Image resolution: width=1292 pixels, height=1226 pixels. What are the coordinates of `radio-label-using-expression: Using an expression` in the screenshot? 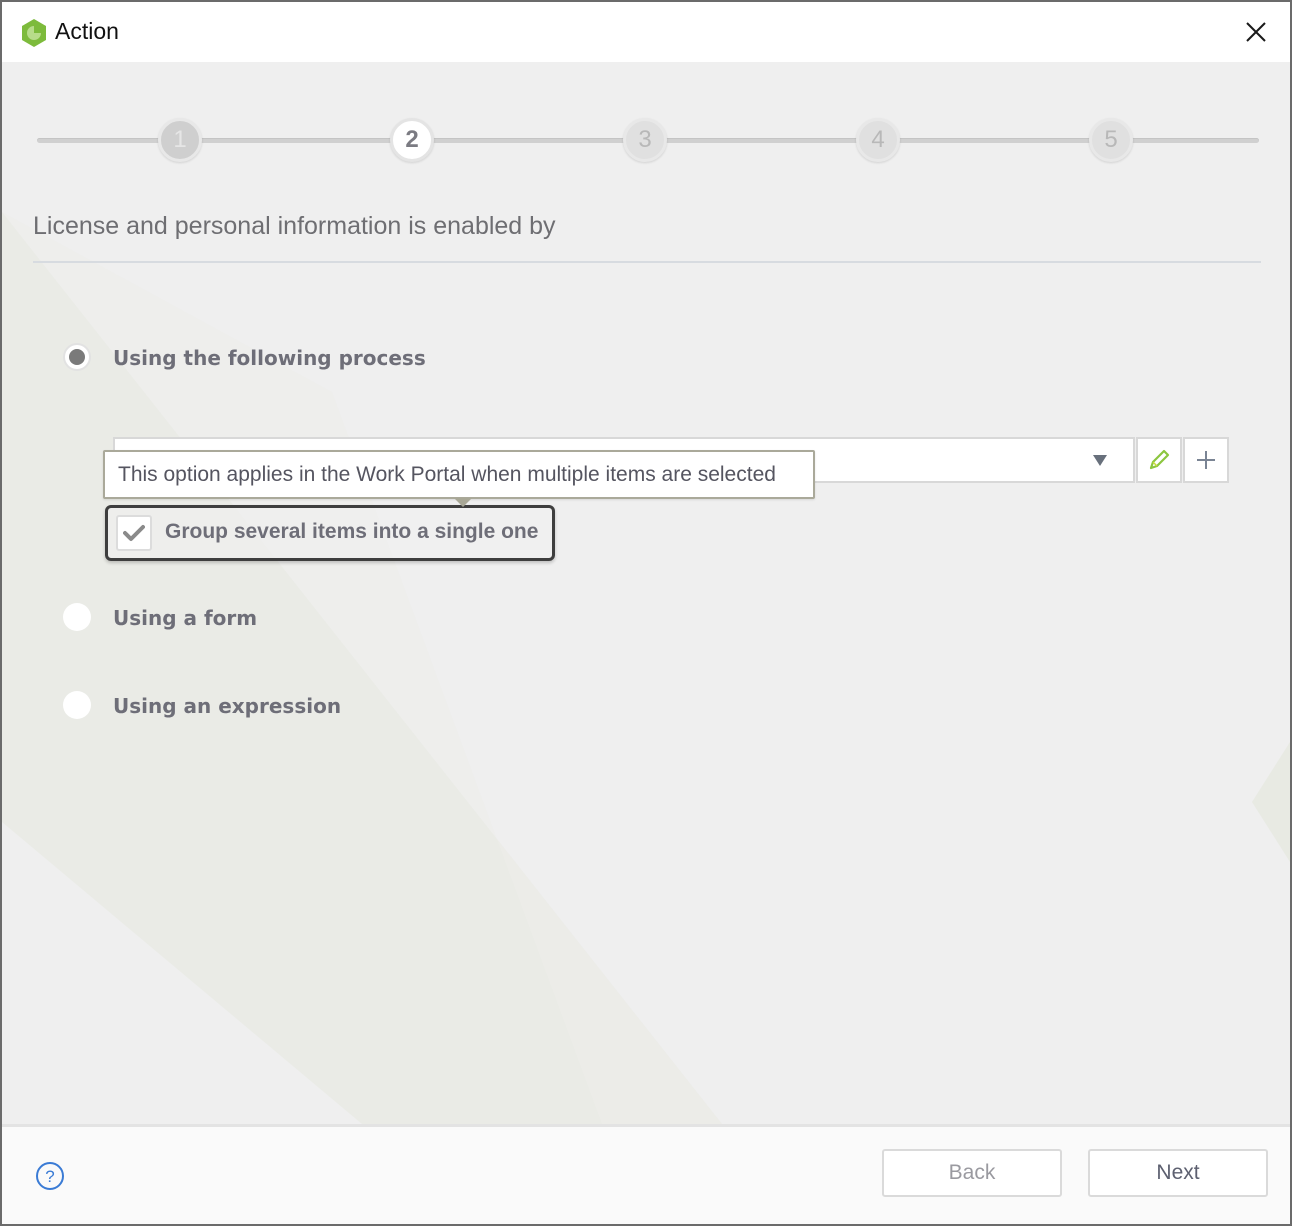 It's located at (227, 706).